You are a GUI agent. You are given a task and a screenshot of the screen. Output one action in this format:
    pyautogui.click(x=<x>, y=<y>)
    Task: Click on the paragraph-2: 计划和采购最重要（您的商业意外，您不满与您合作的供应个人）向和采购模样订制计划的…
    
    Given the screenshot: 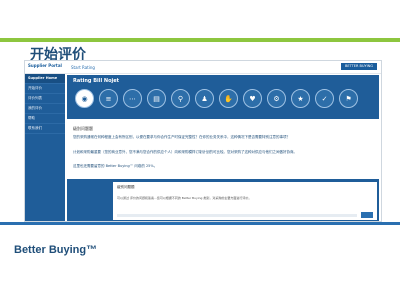 What is the action you would take?
    pyautogui.click(x=185, y=152)
    